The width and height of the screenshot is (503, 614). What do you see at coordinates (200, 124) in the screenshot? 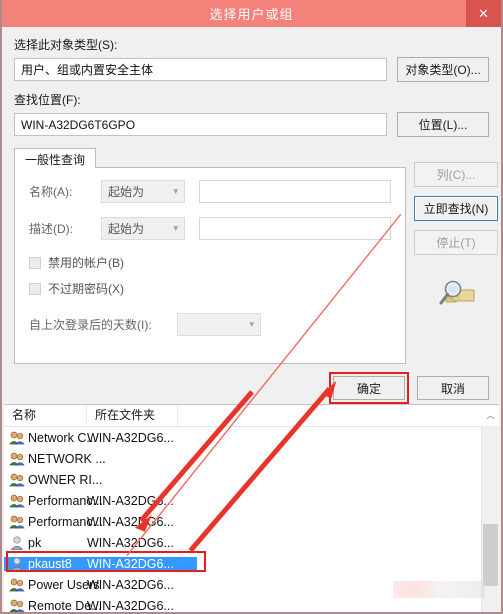
I see `location-input: WIN-A32DG6T6GPO` at bounding box center [200, 124].